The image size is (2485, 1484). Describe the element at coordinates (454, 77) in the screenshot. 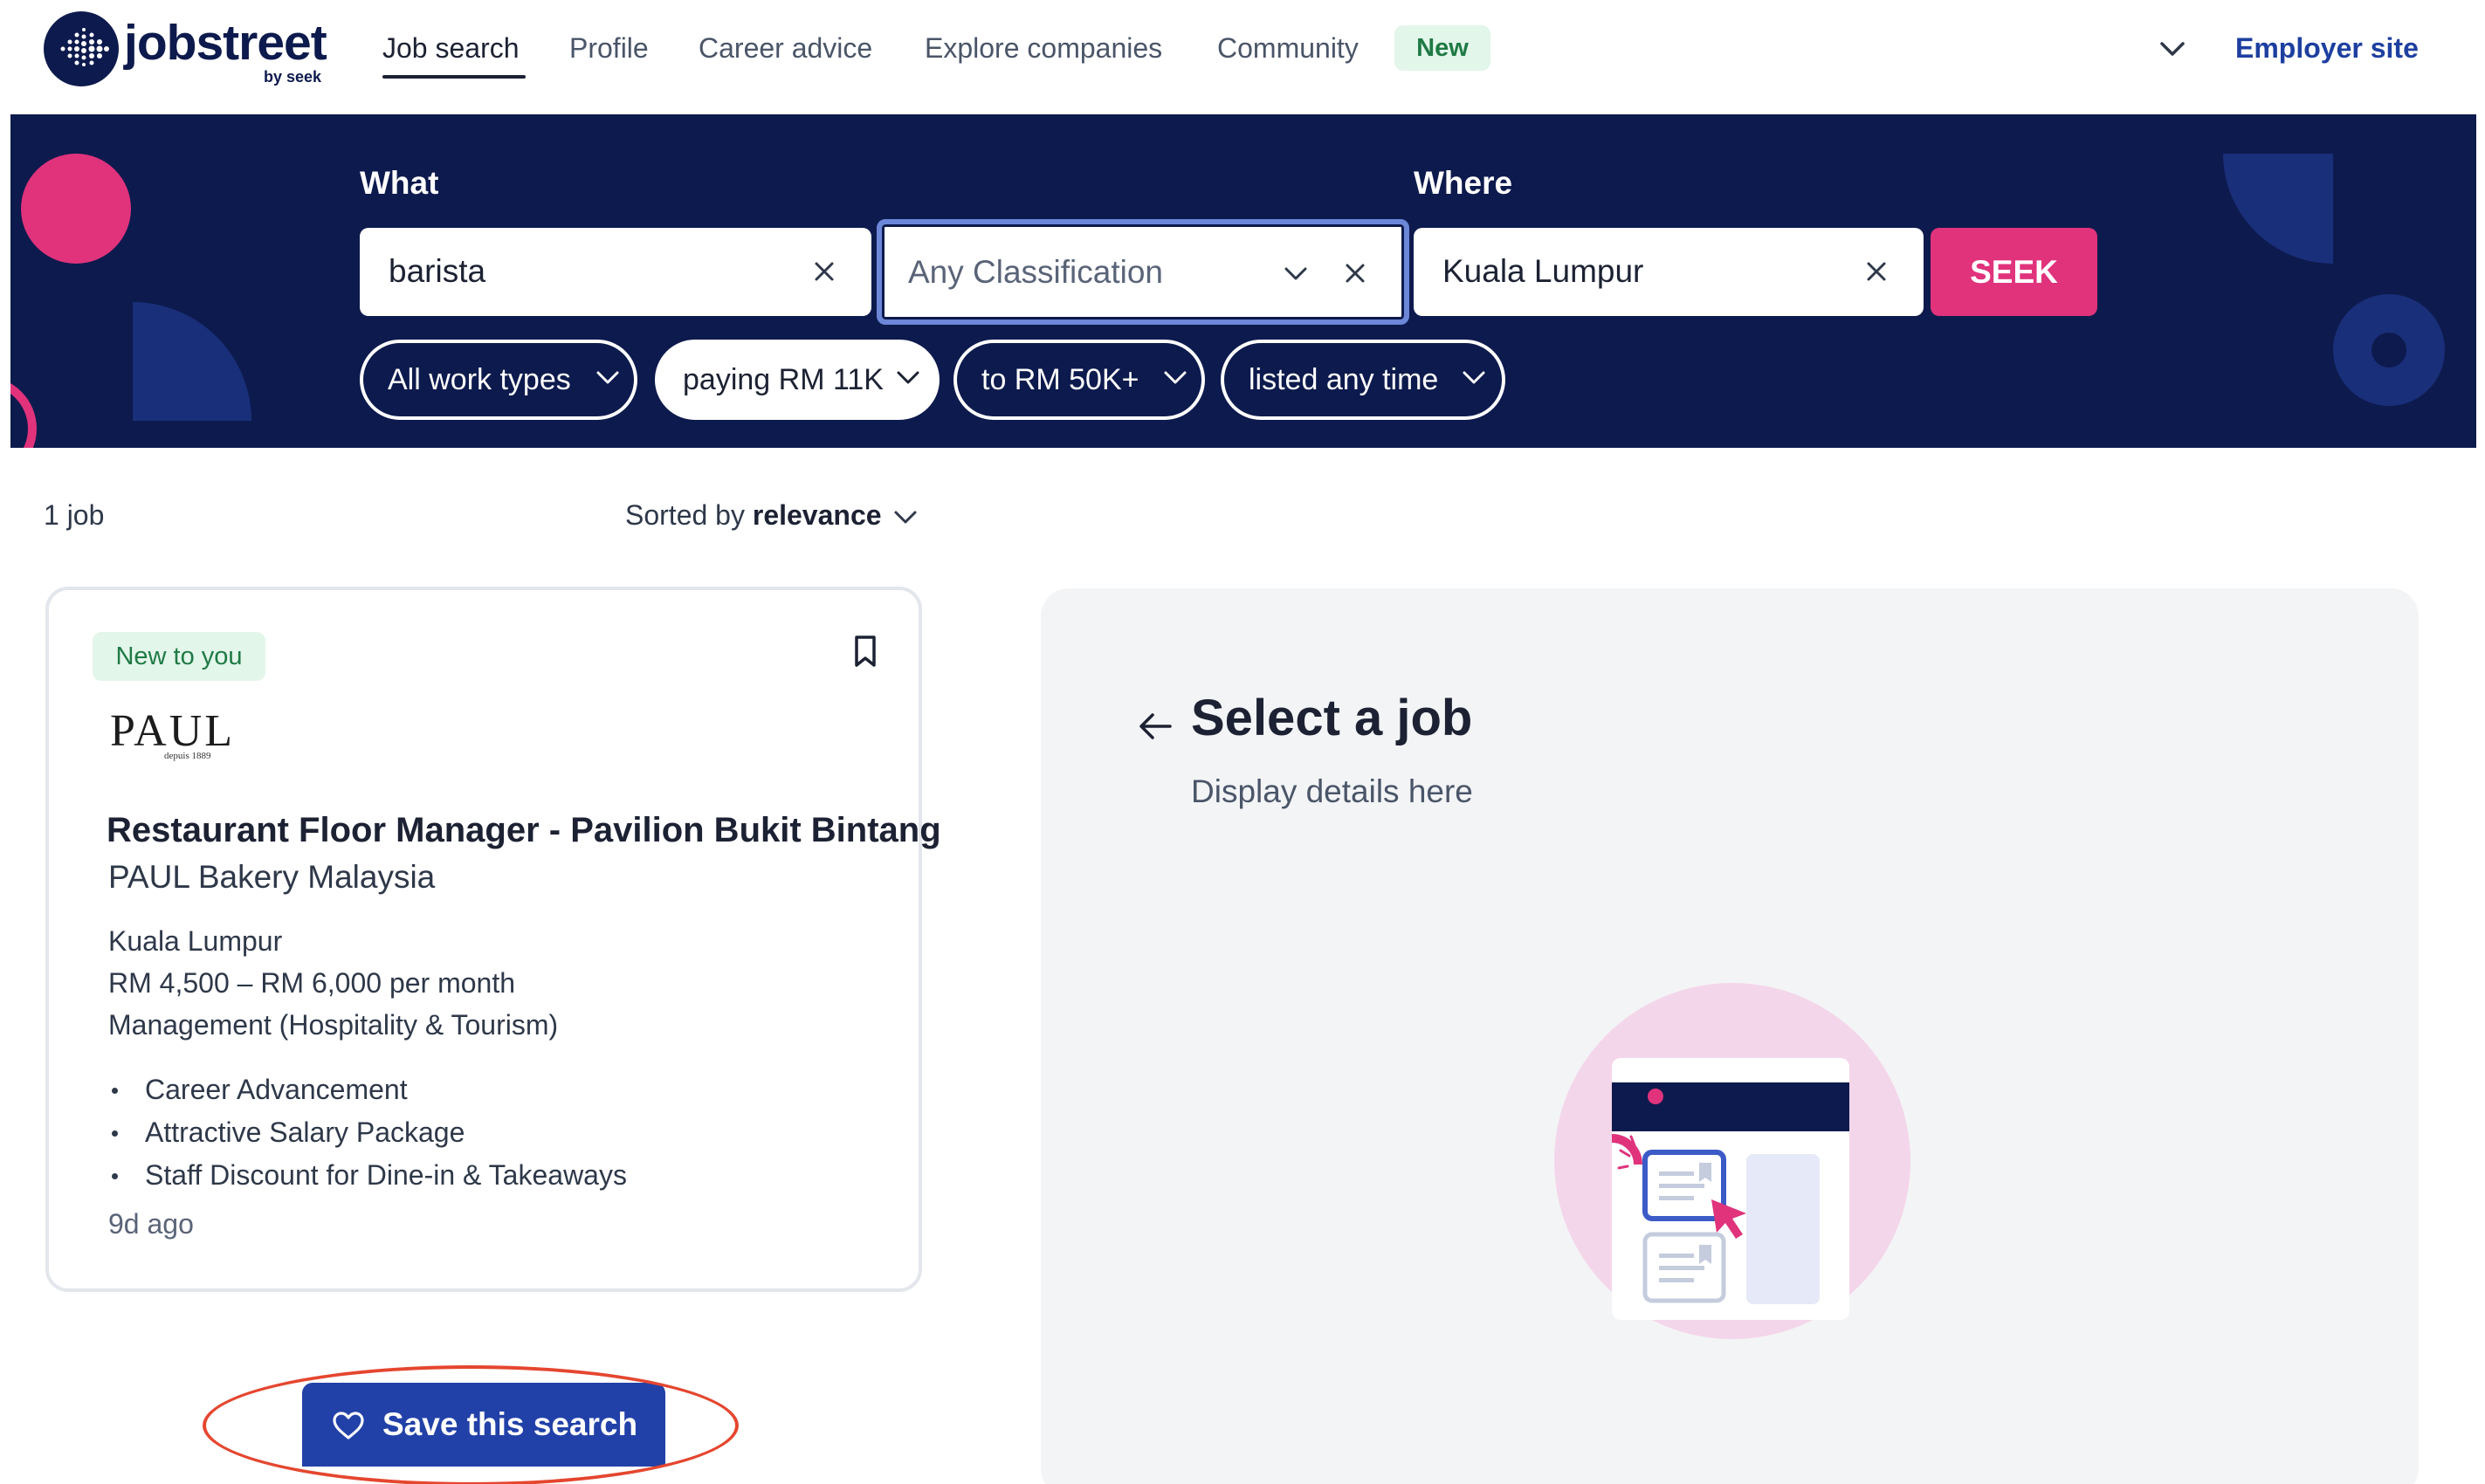

I see `nav-active-indicator` at that location.